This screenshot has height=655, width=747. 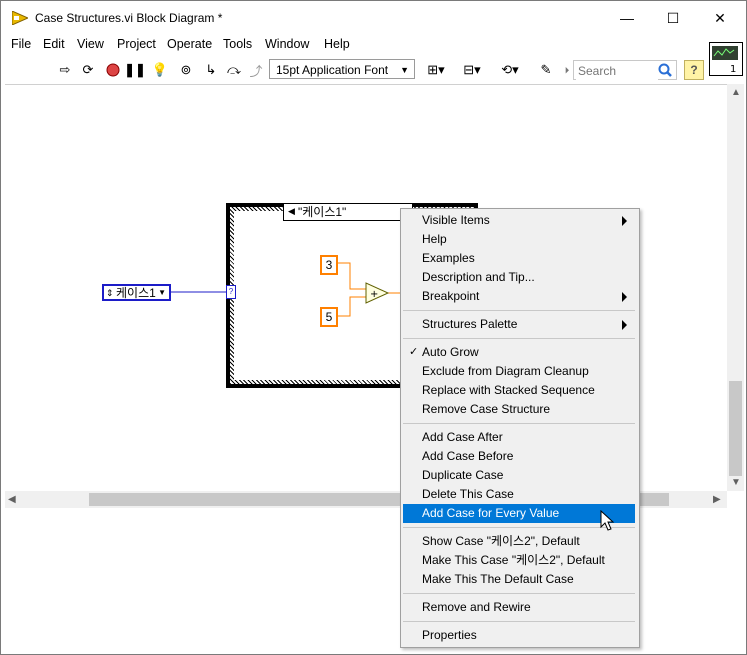 I want to click on context-menu-item-label: Structures Palette, so click(x=470, y=324).